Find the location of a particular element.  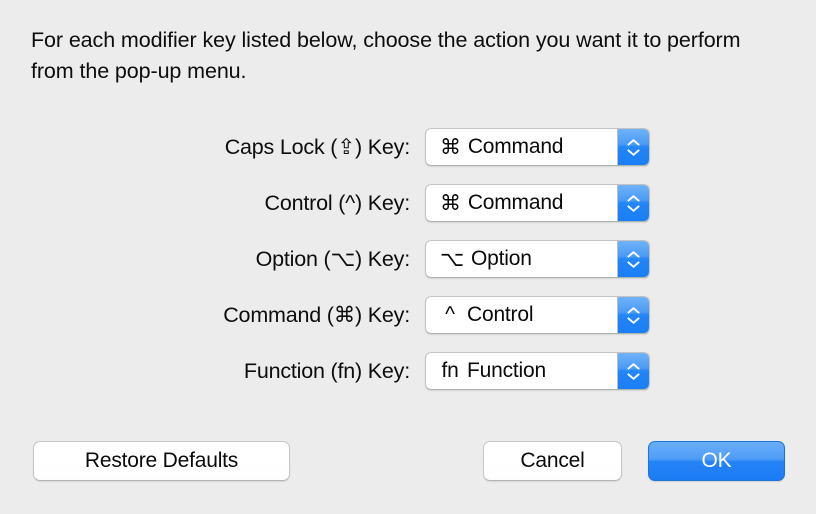

cancel-button: Cancel is located at coordinates (552, 461).